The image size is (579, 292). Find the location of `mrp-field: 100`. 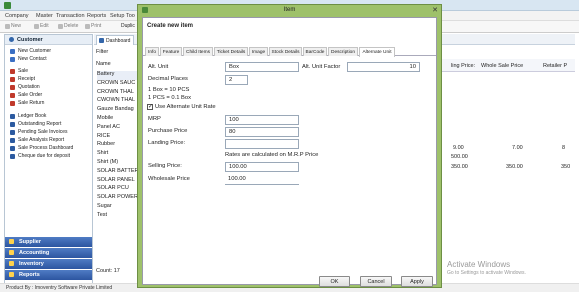

mrp-field: 100 is located at coordinates (262, 120).